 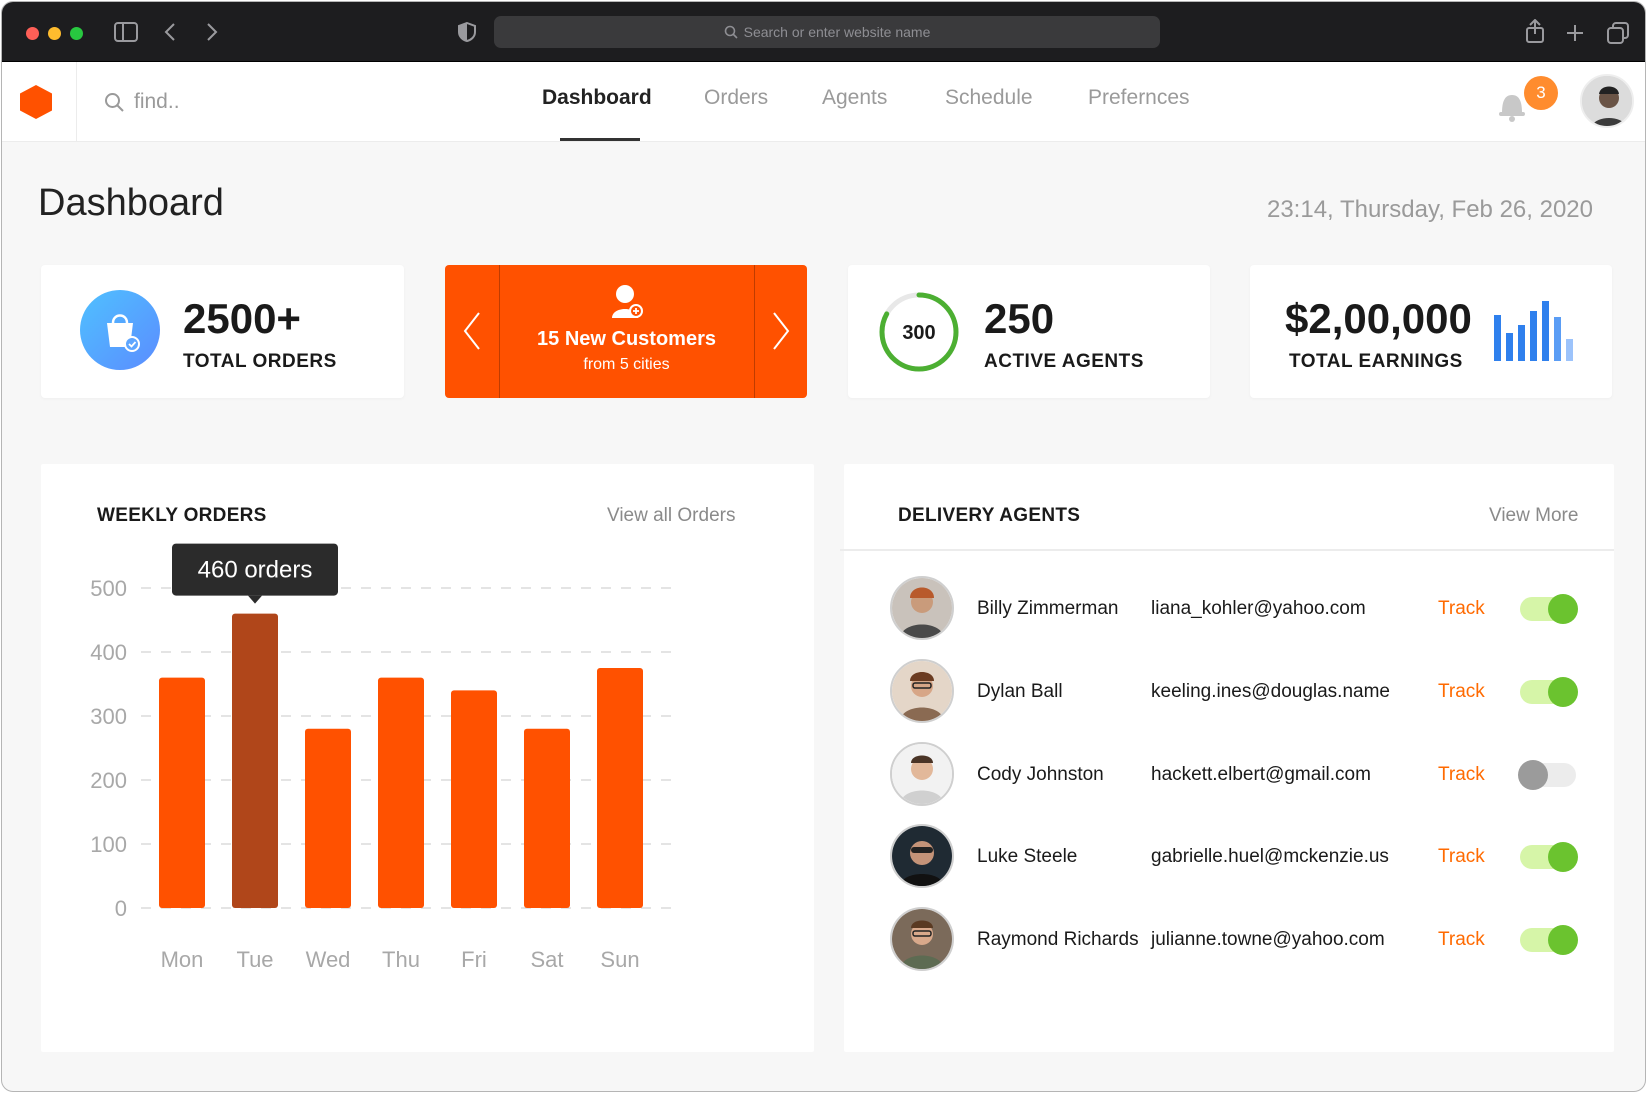 I want to click on total-orders-value: 2500+, so click(x=242, y=318).